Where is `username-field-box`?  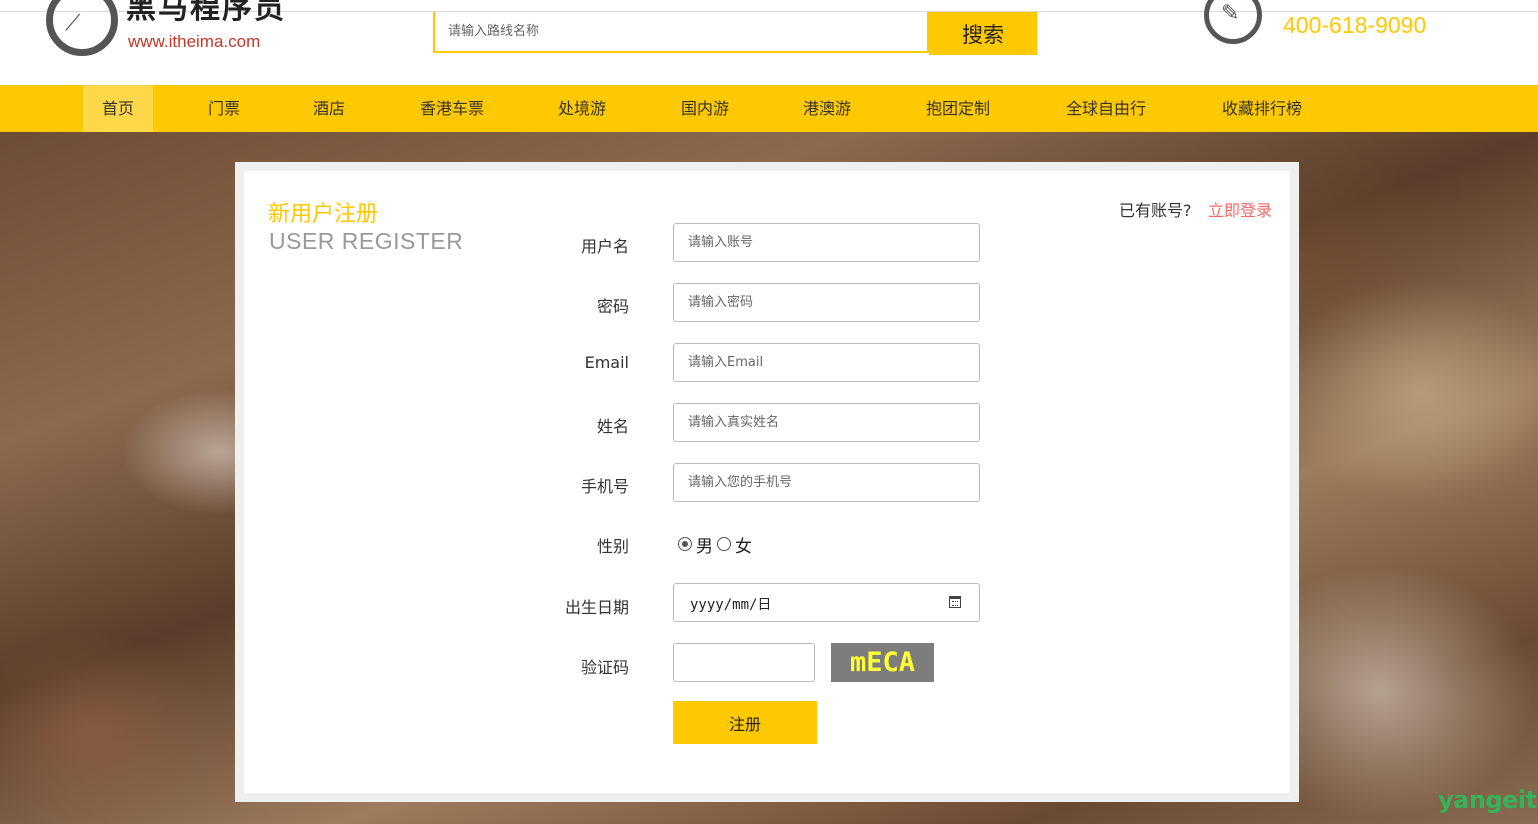 username-field-box is located at coordinates (826, 242).